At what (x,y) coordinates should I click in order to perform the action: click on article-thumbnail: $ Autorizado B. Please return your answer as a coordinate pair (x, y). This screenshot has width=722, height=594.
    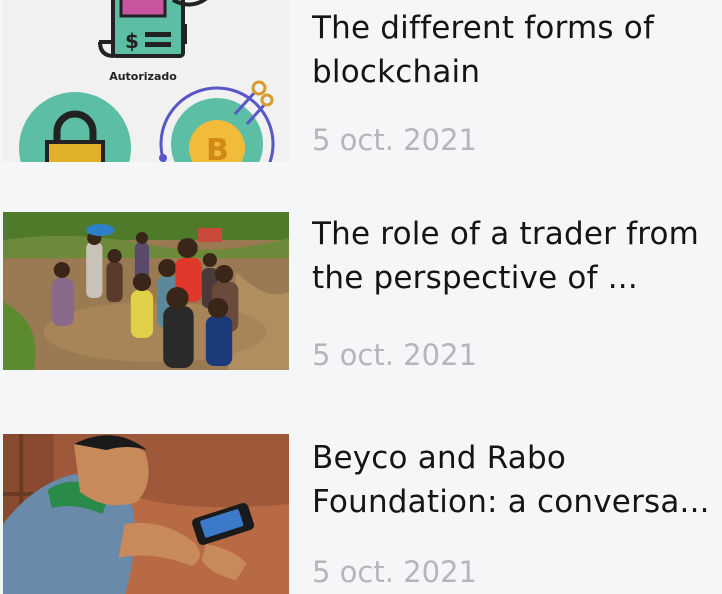
    Looking at the image, I should click on (146, 81).